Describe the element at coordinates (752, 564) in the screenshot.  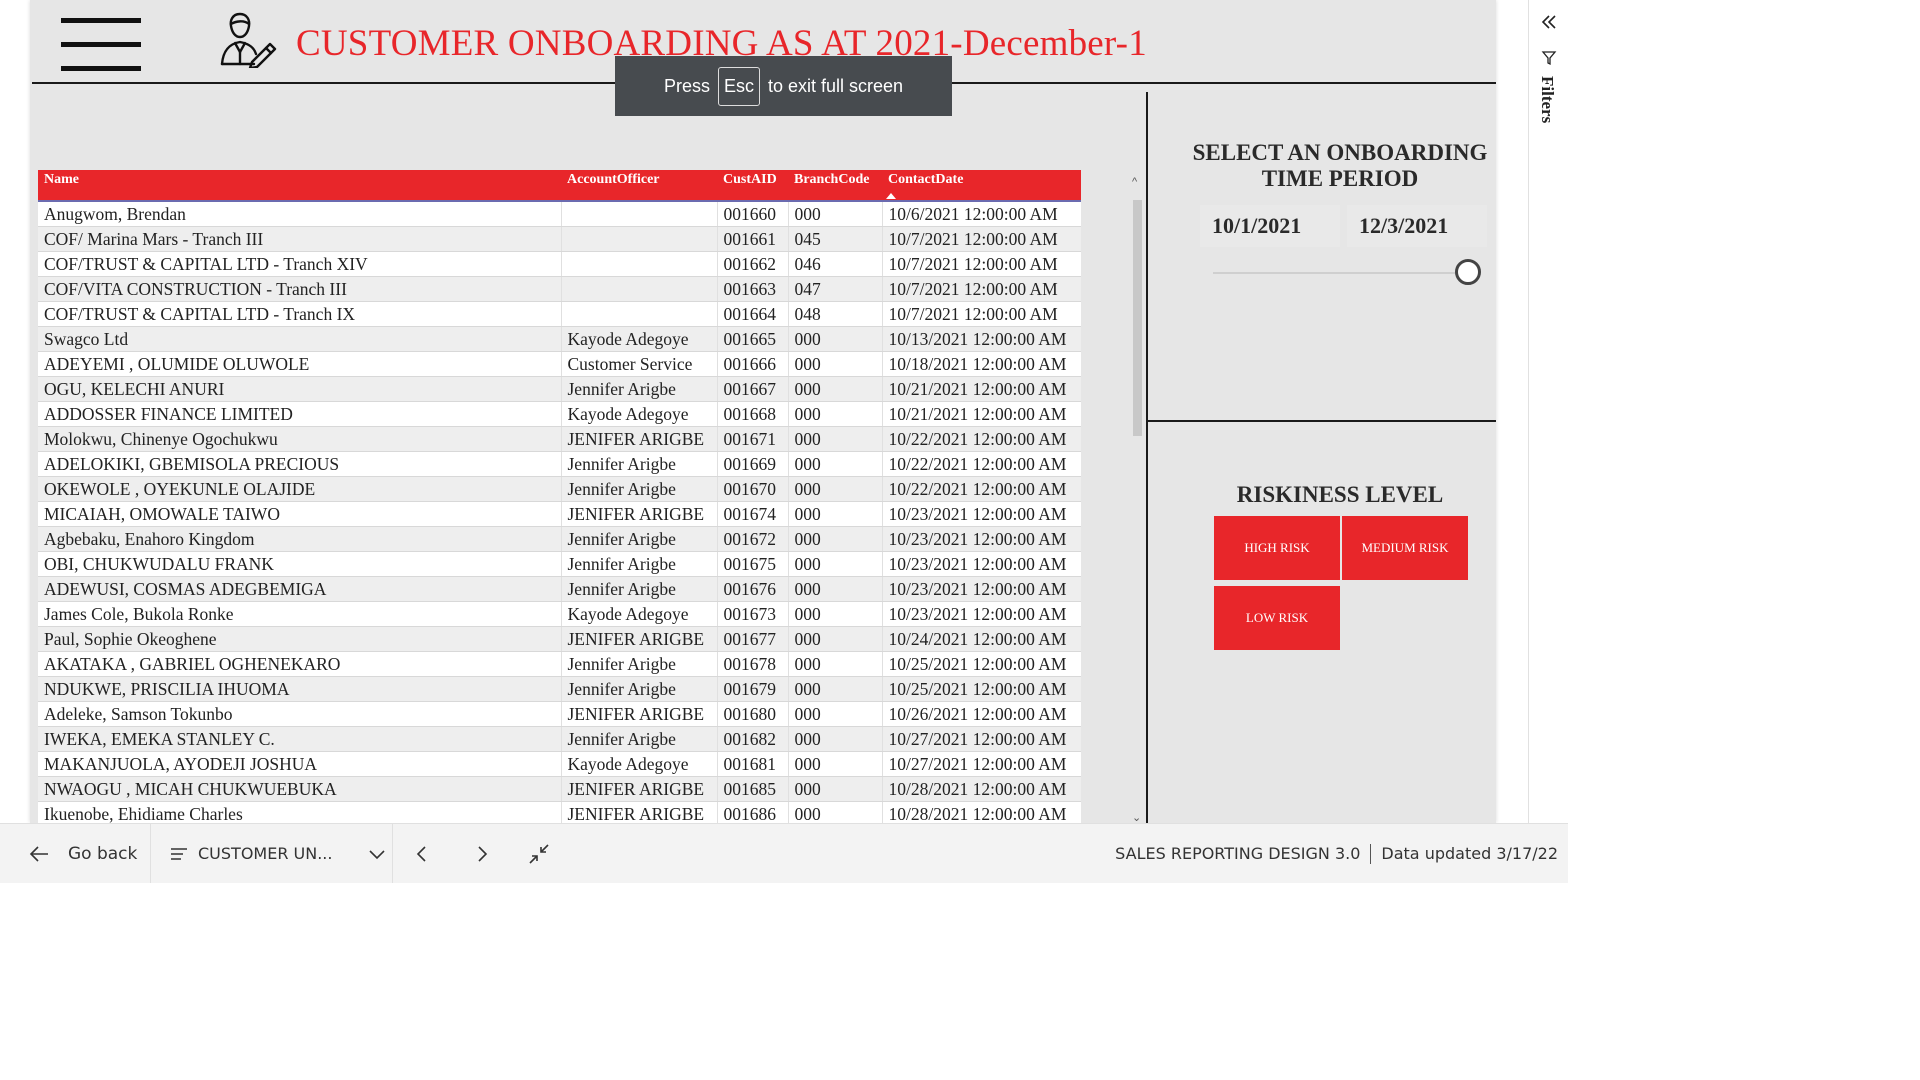
I see `cell-cust-aid: 001675` at that location.